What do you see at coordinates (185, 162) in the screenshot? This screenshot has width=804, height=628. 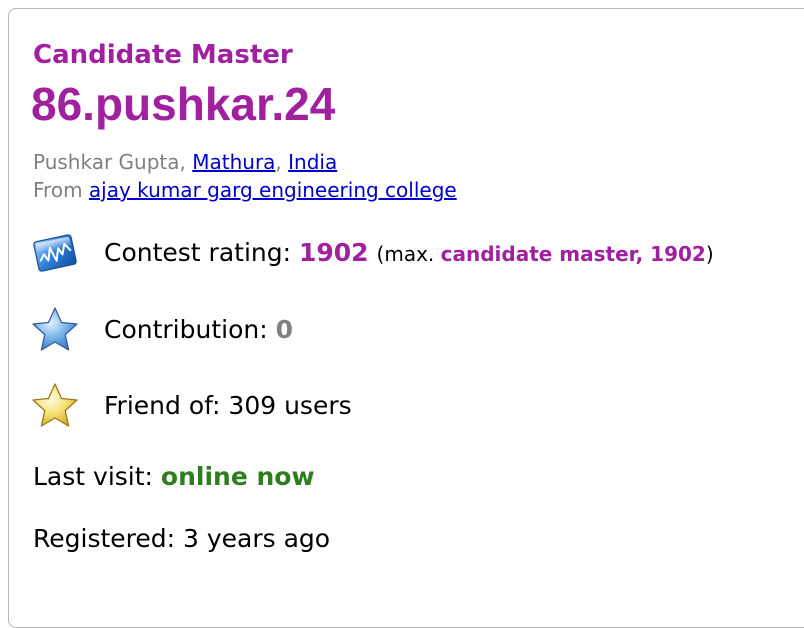 I see `user-location-line: Pushkar Gupta, Mathura, India` at bounding box center [185, 162].